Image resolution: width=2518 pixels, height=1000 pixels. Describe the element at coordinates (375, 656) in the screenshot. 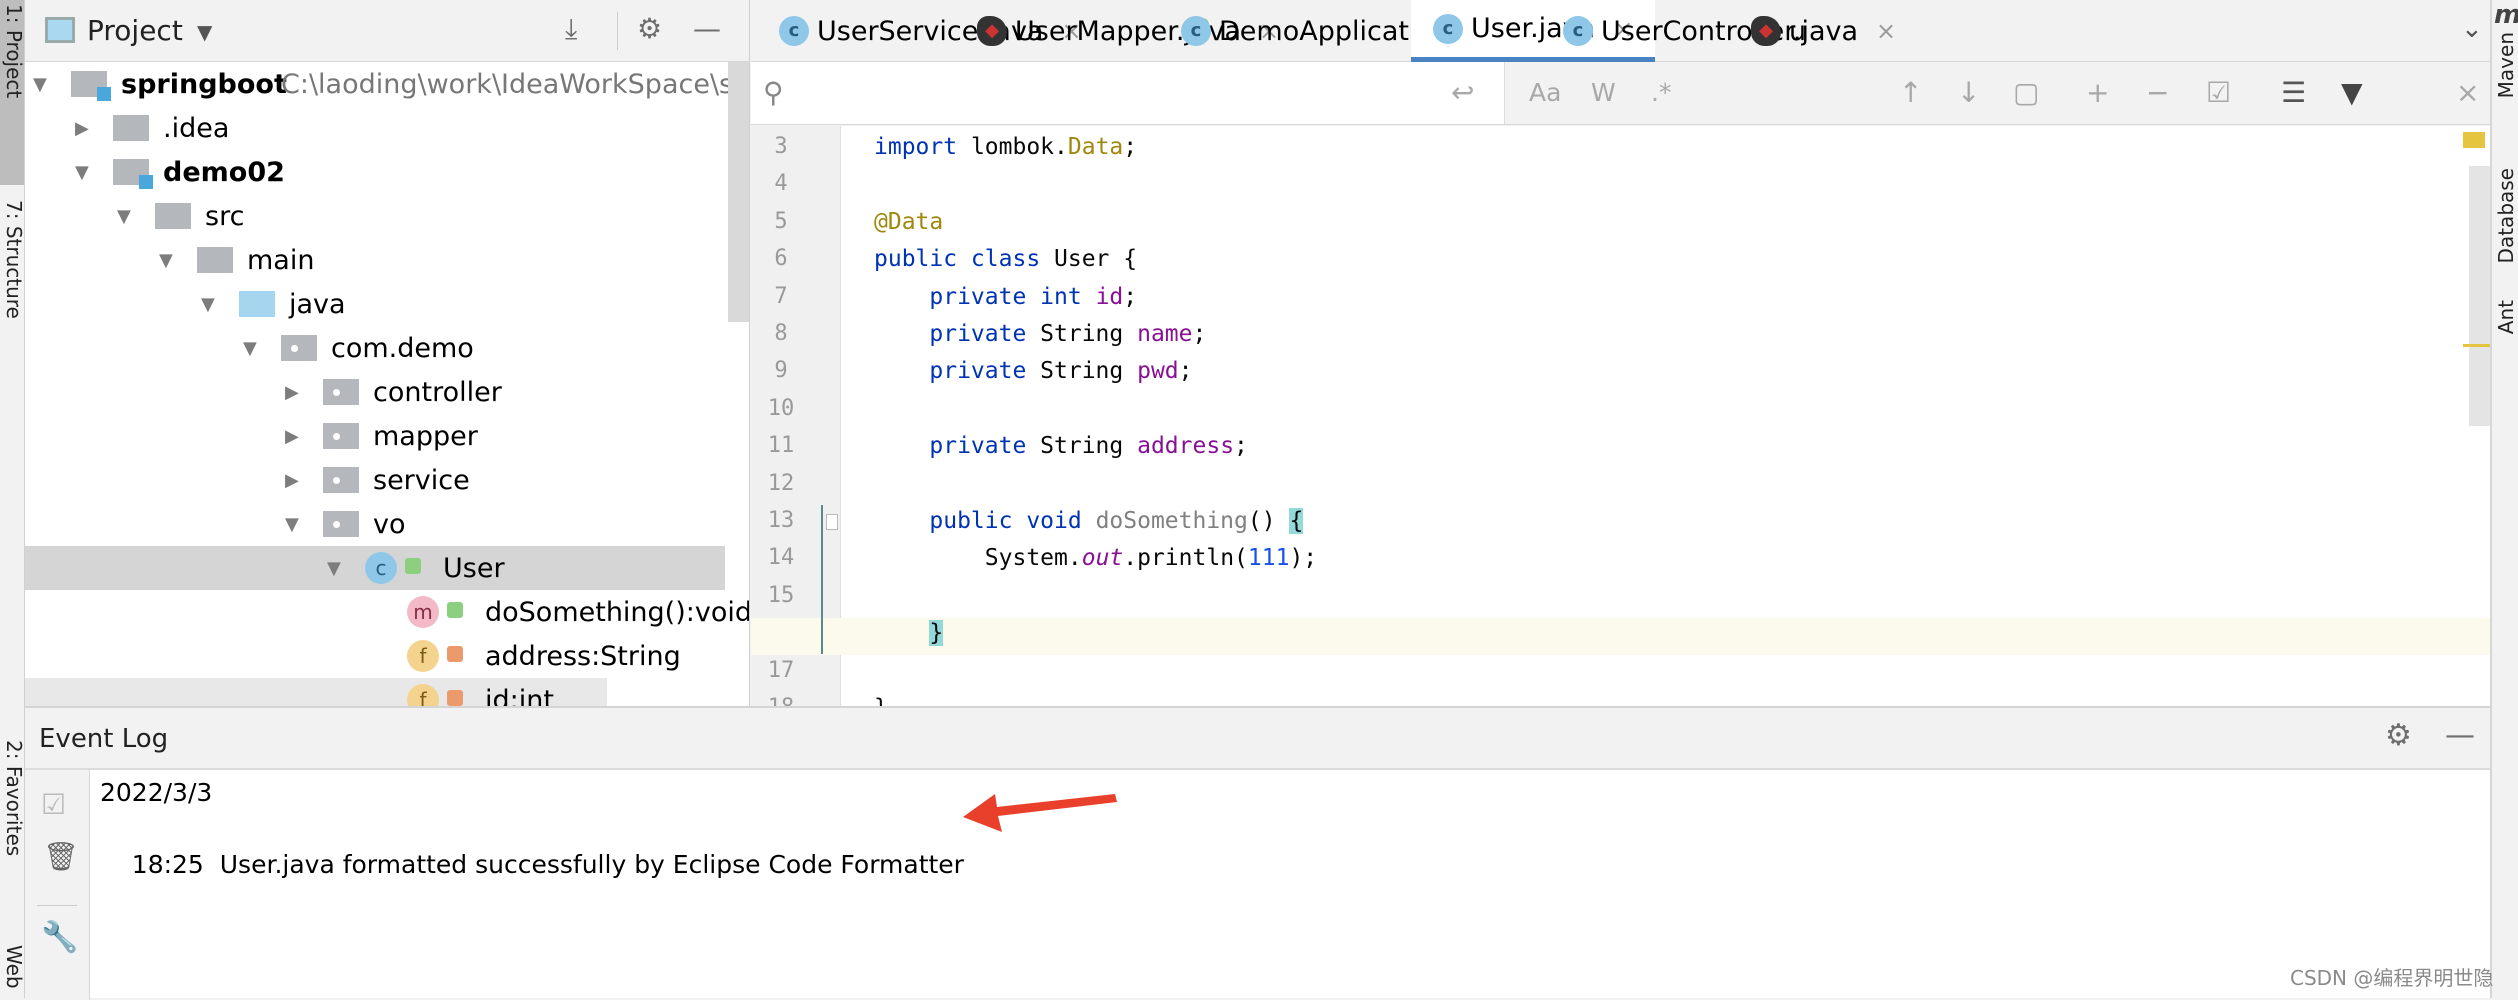

I see `tree-item: f address:String` at that location.